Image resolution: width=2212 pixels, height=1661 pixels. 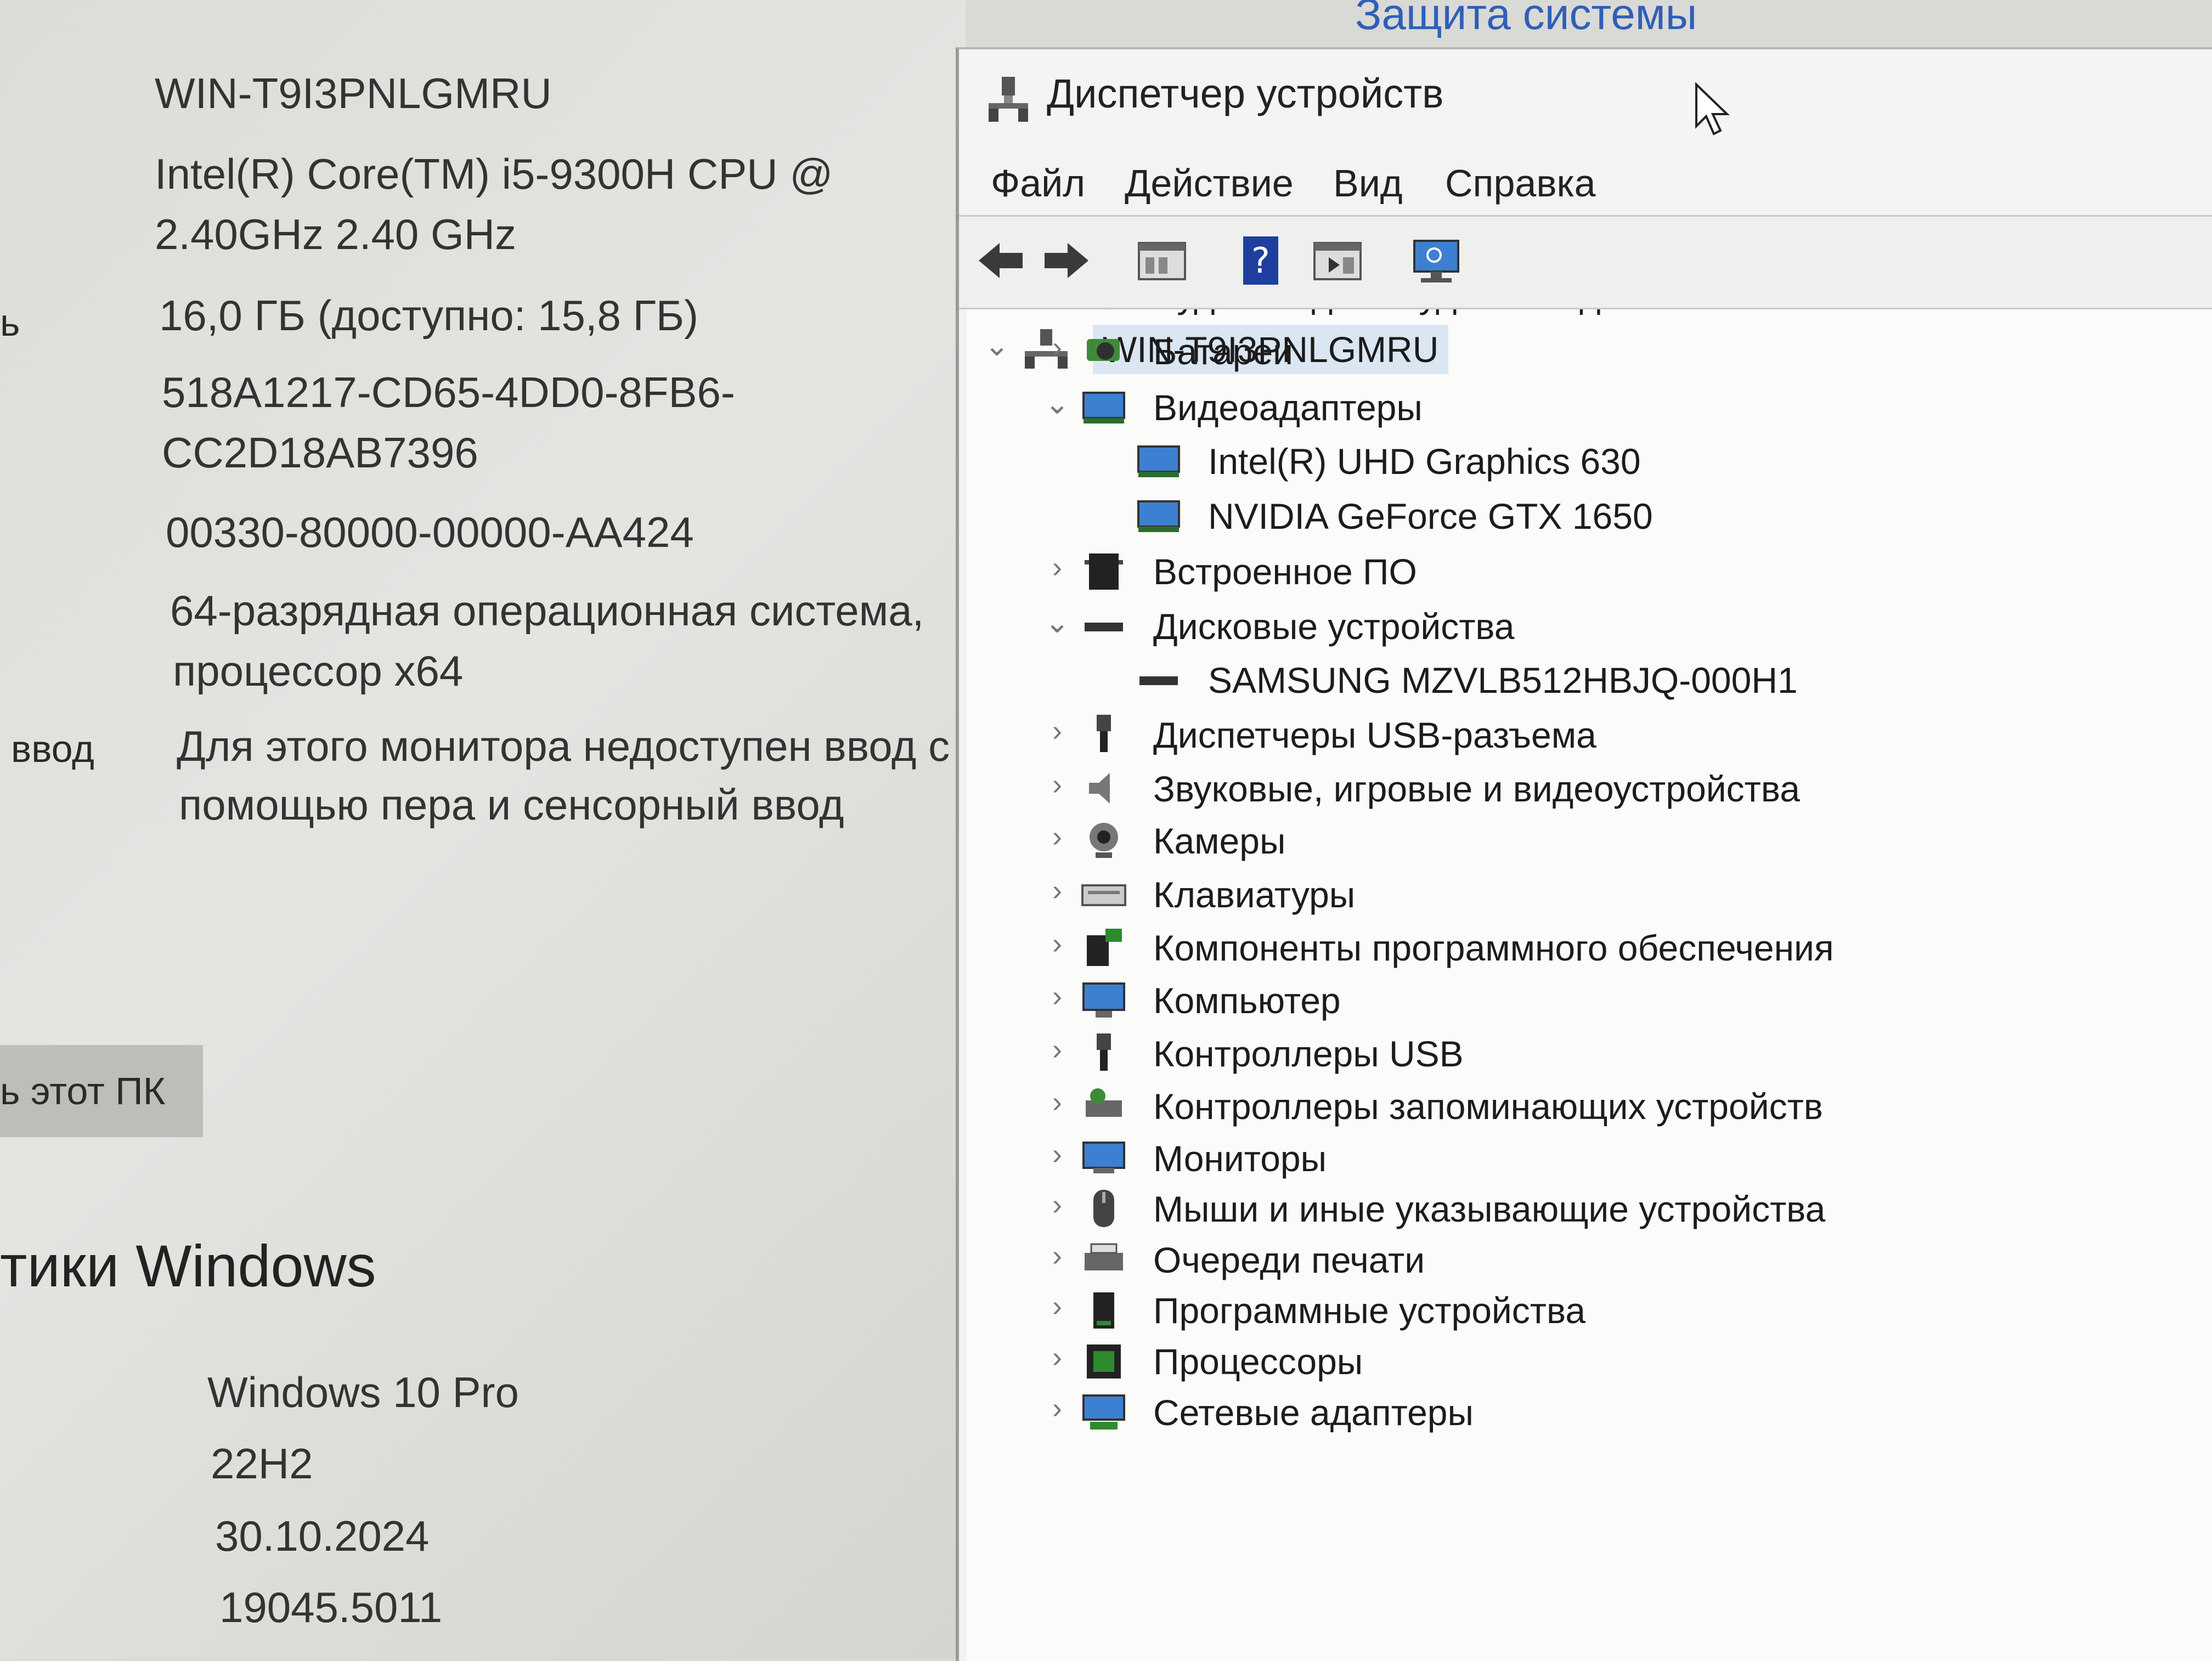 What do you see at coordinates (1104, 1256) in the screenshot?
I see `printer-icon` at bounding box center [1104, 1256].